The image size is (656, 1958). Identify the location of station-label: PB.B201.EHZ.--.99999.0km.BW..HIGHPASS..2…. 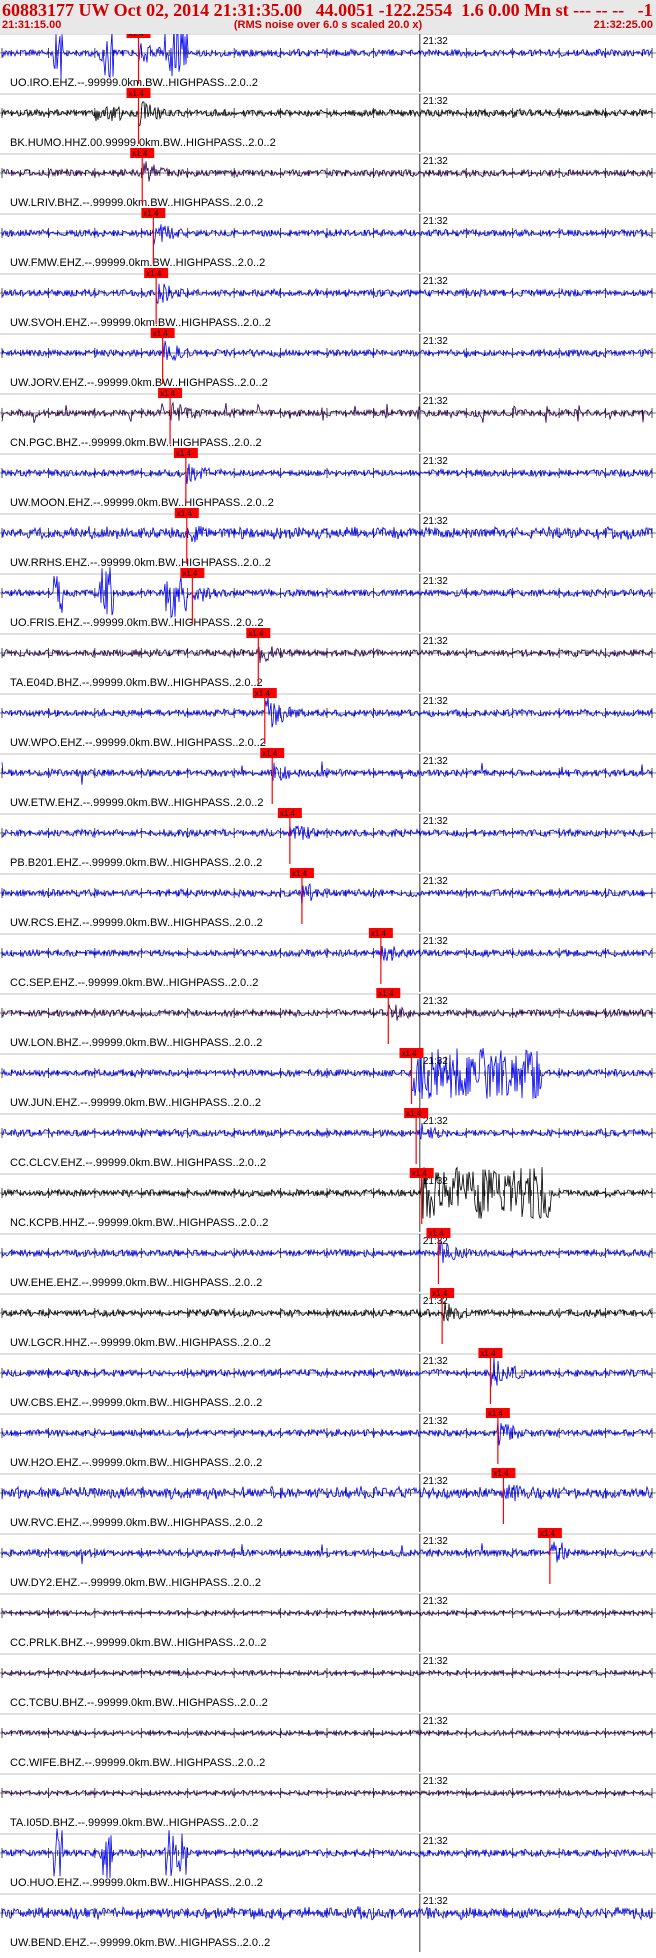
(136, 863).